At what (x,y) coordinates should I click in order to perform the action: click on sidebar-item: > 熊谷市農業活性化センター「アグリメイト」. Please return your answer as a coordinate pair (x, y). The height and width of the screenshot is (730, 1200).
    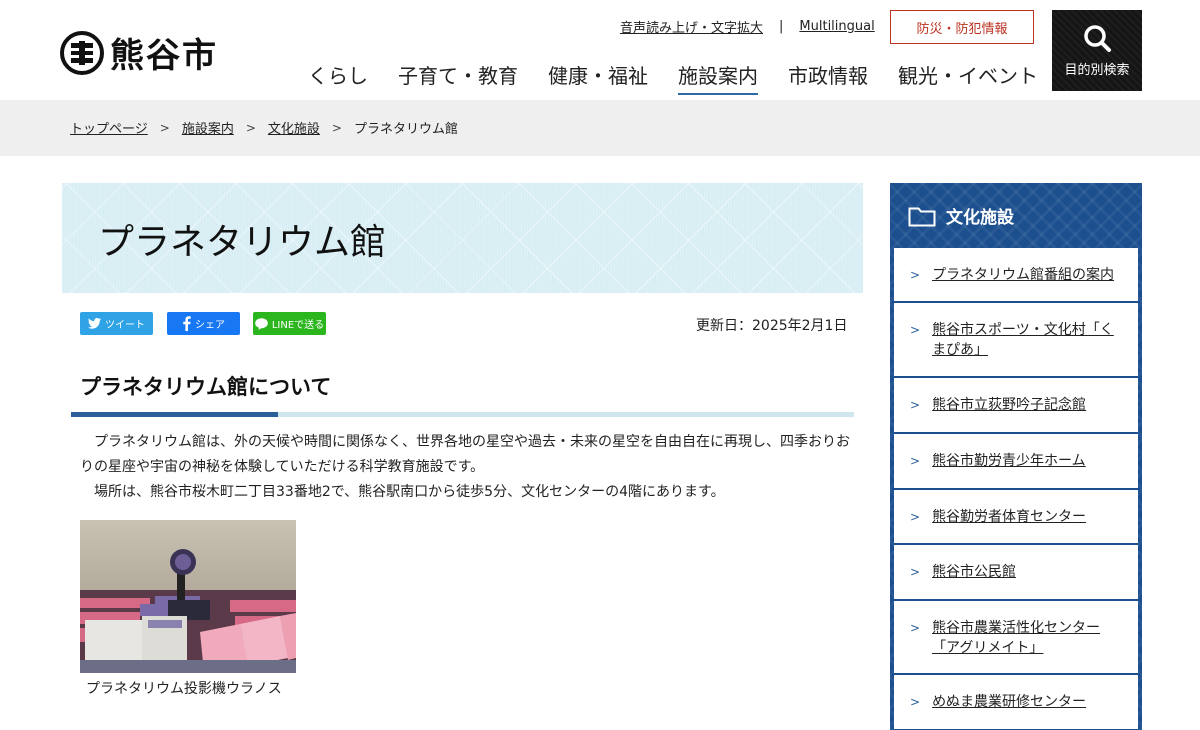
    Looking at the image, I should click on (1016, 638).